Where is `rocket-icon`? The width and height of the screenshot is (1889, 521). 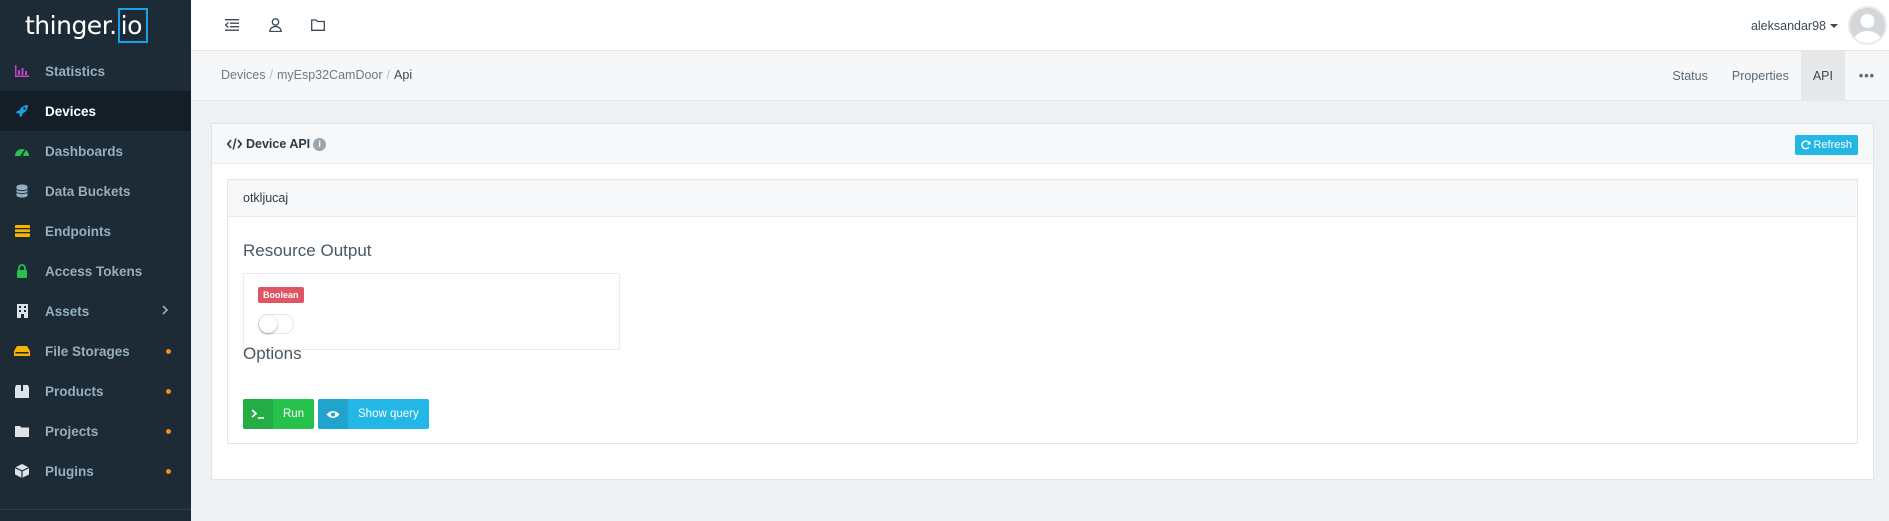
rocket-icon is located at coordinates (22, 111).